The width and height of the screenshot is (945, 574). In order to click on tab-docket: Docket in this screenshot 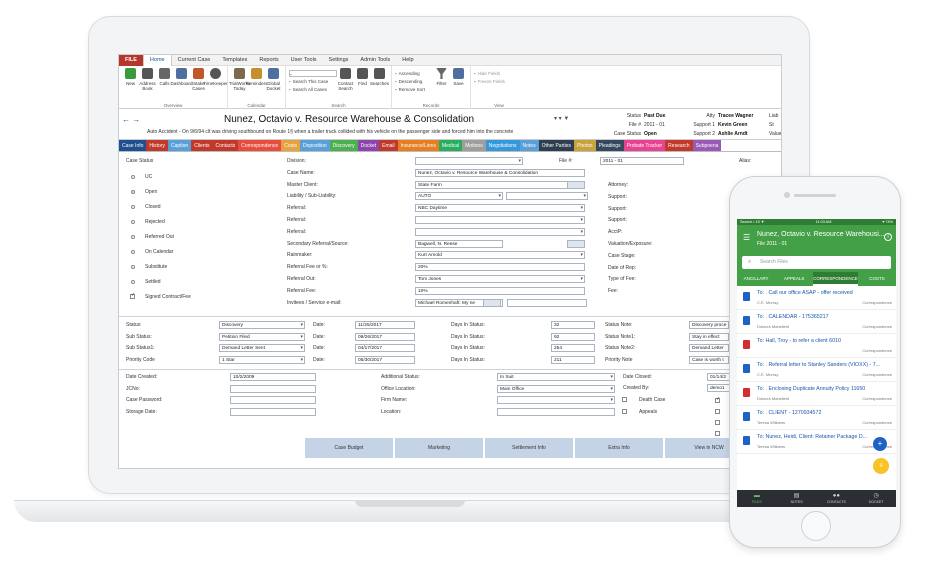, I will do `click(368, 145)`.